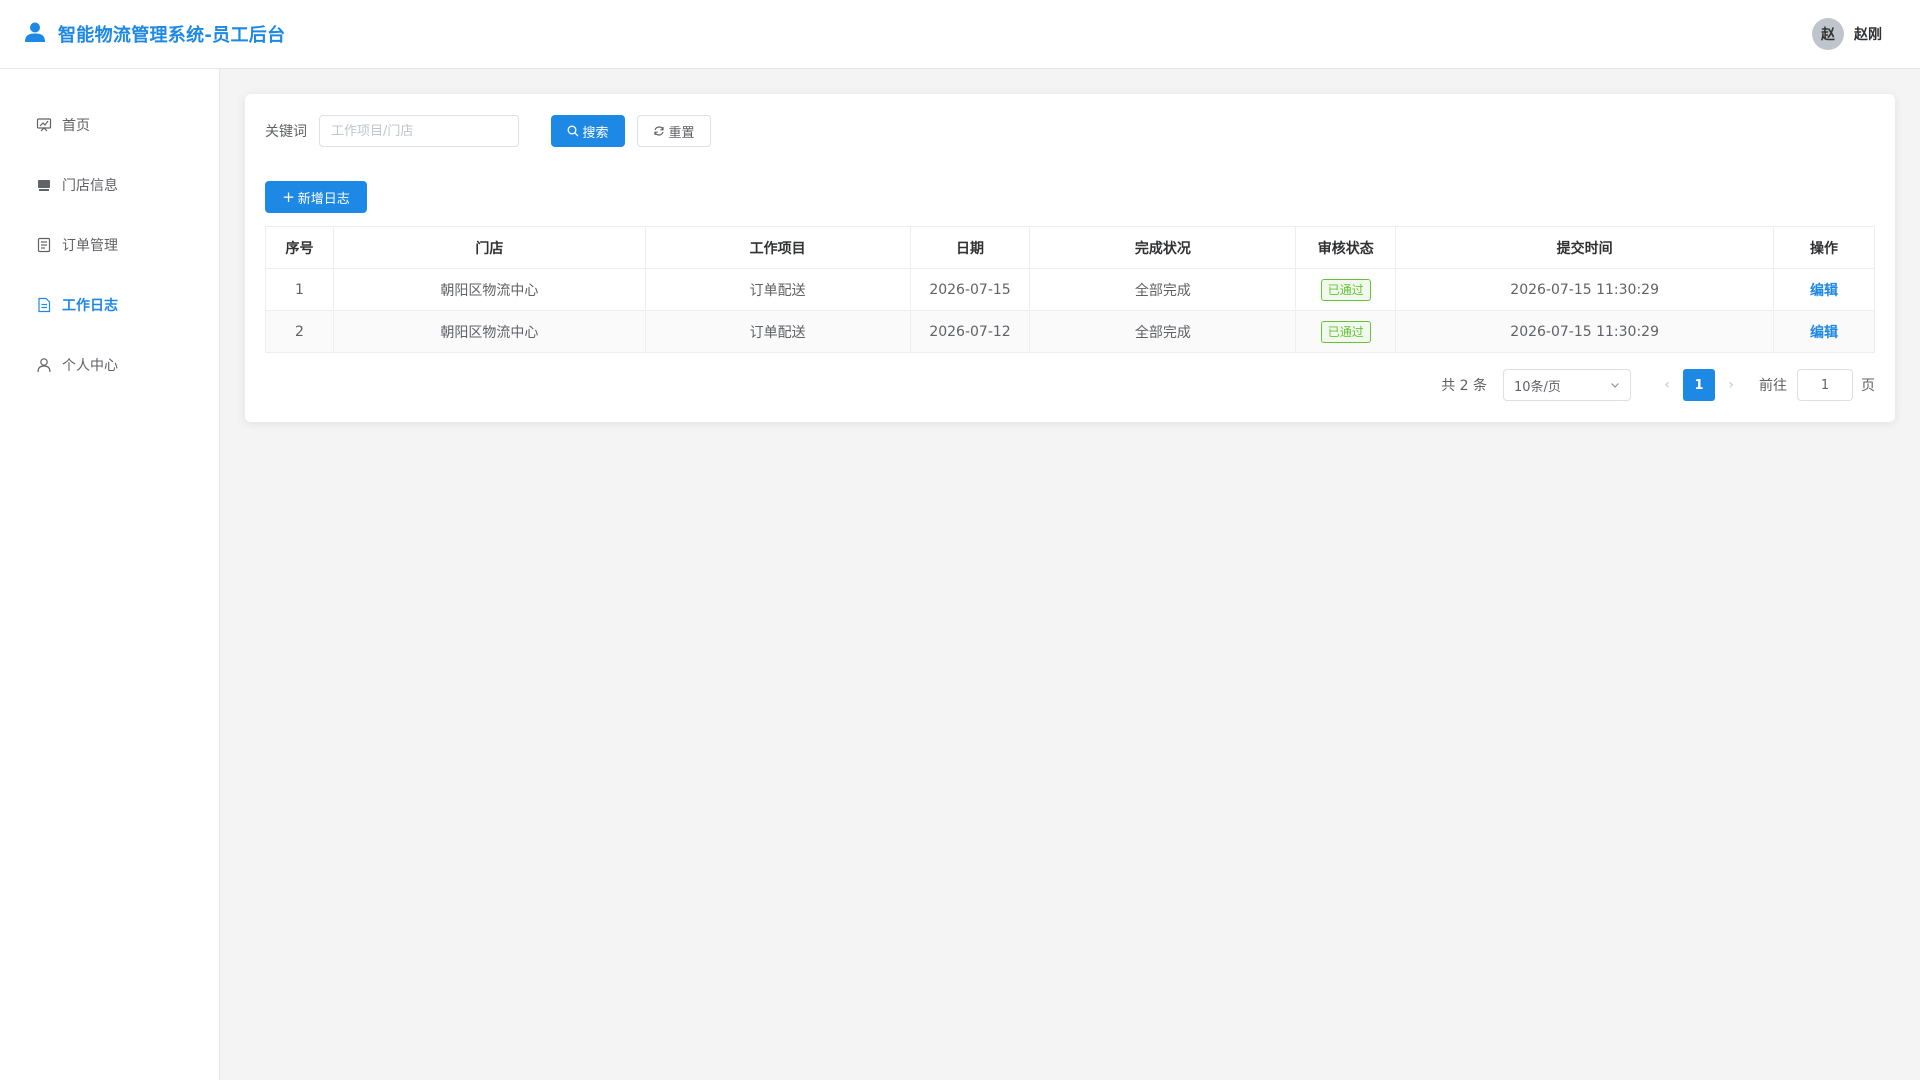 This screenshot has height=1080, width=1920. I want to click on column-header: 门店, so click(489, 247).